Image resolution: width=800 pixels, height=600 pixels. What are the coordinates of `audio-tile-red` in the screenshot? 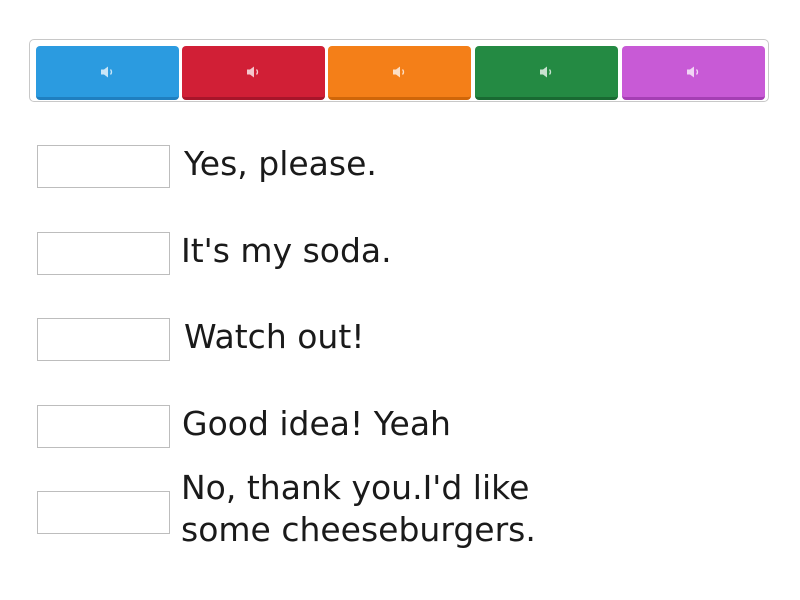 It's located at (253, 73).